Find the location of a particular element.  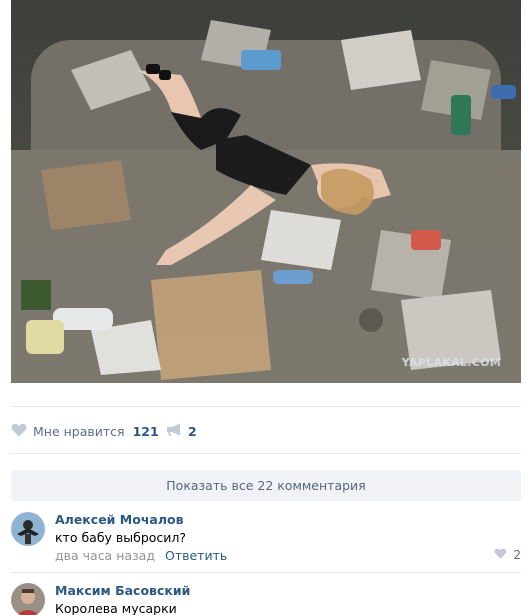

comment-text: Королева мусарки is located at coordinates (116, 608).